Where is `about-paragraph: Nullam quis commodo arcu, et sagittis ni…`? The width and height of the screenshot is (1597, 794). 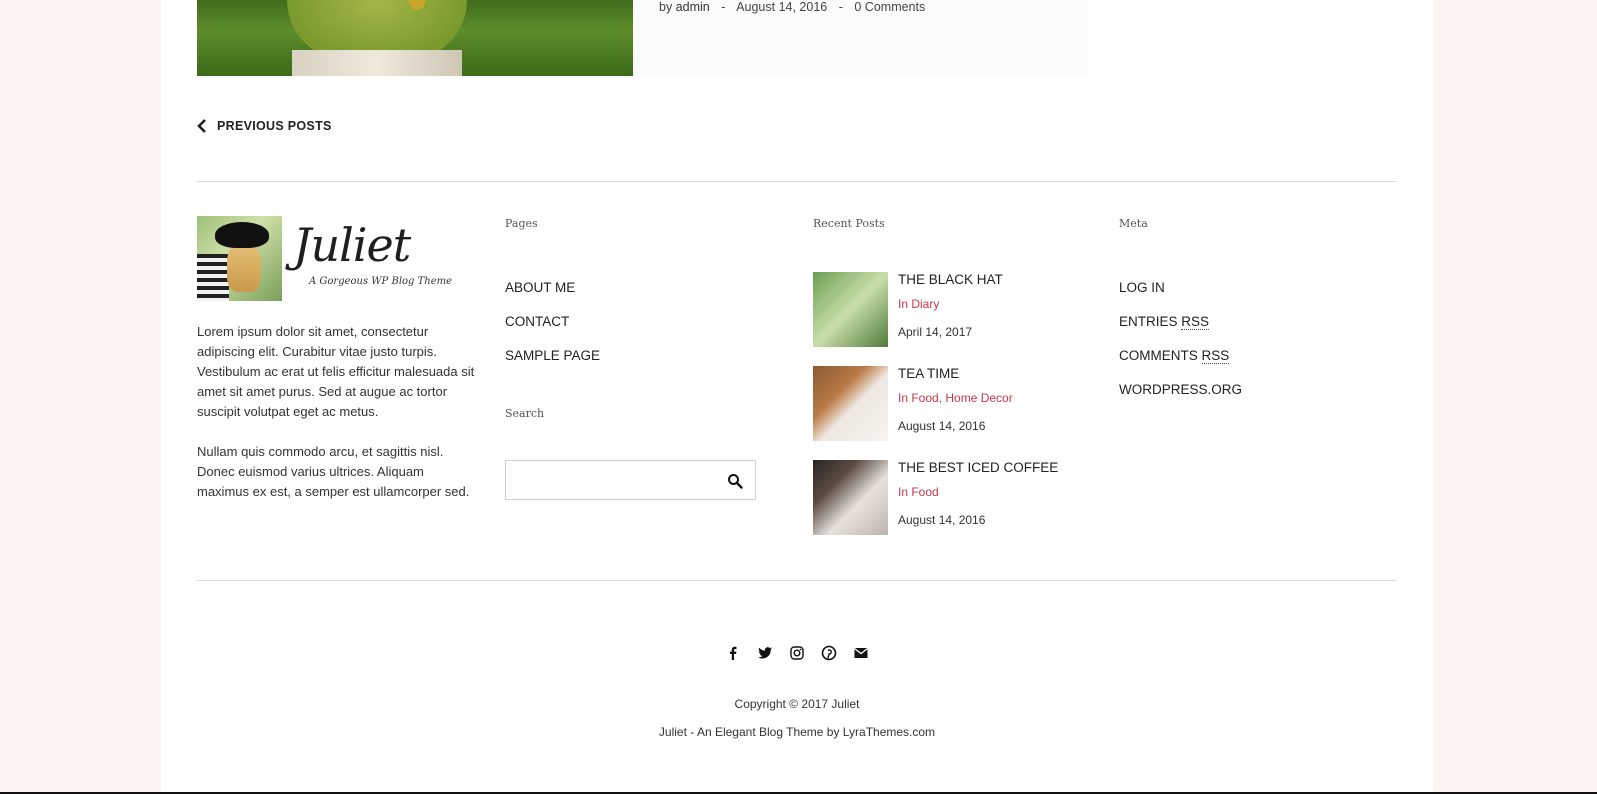
about-paragraph: Nullam quis commodo arcu, et sagittis ni… is located at coordinates (333, 471).